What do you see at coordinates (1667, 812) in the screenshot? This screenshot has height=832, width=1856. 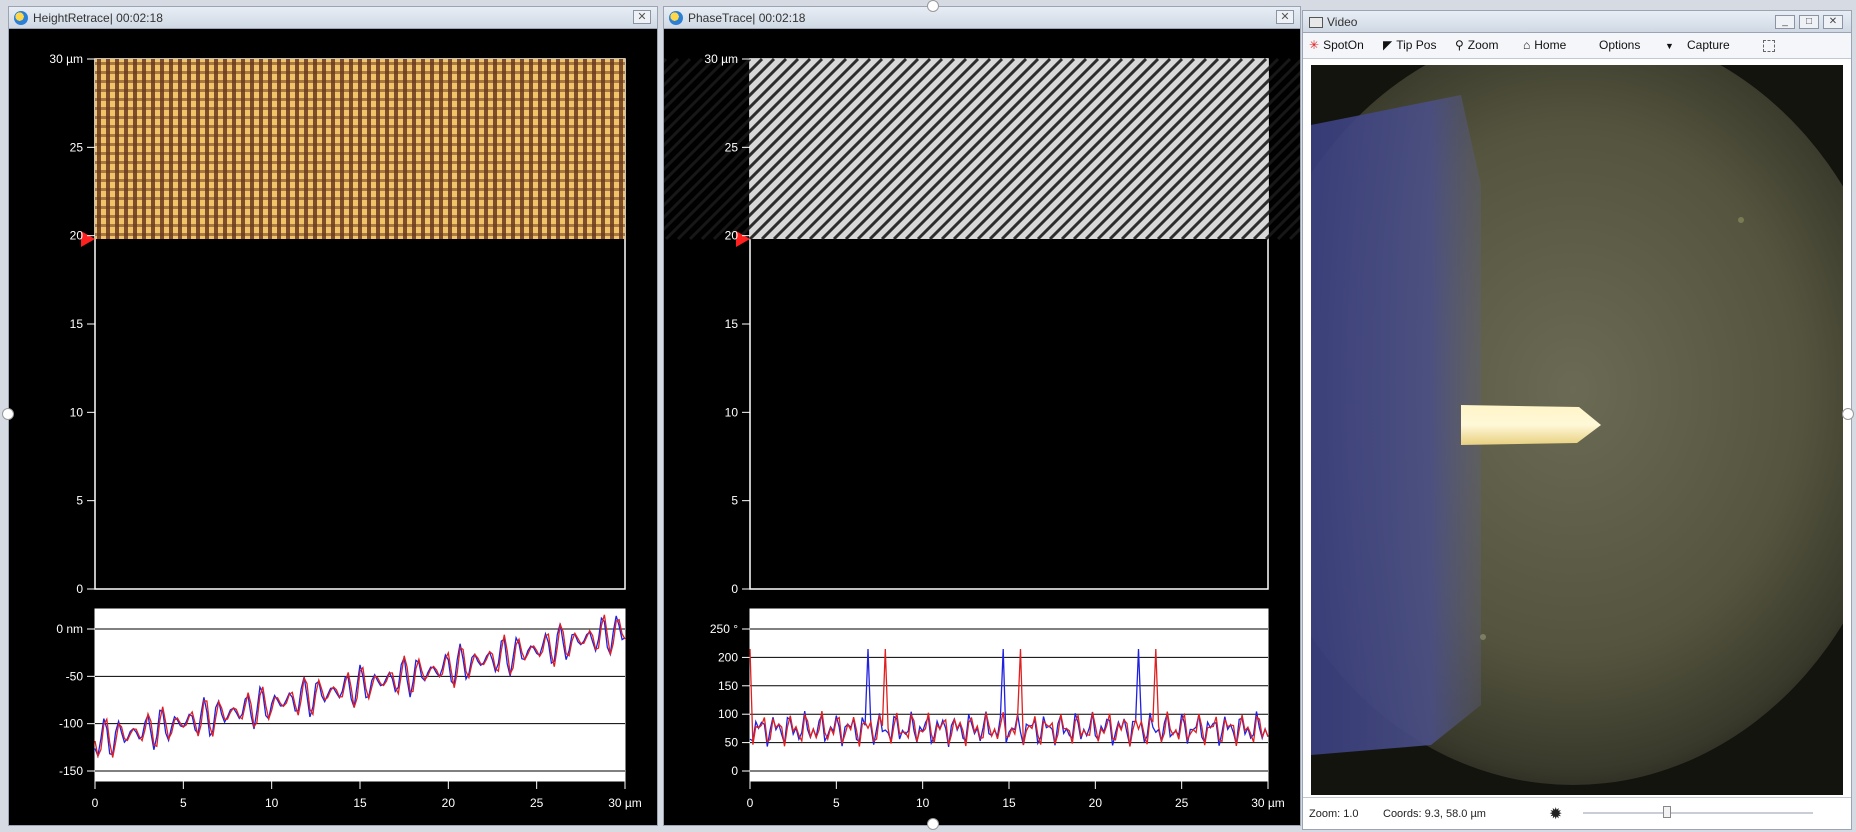 I see `brightness-slider-thumb` at bounding box center [1667, 812].